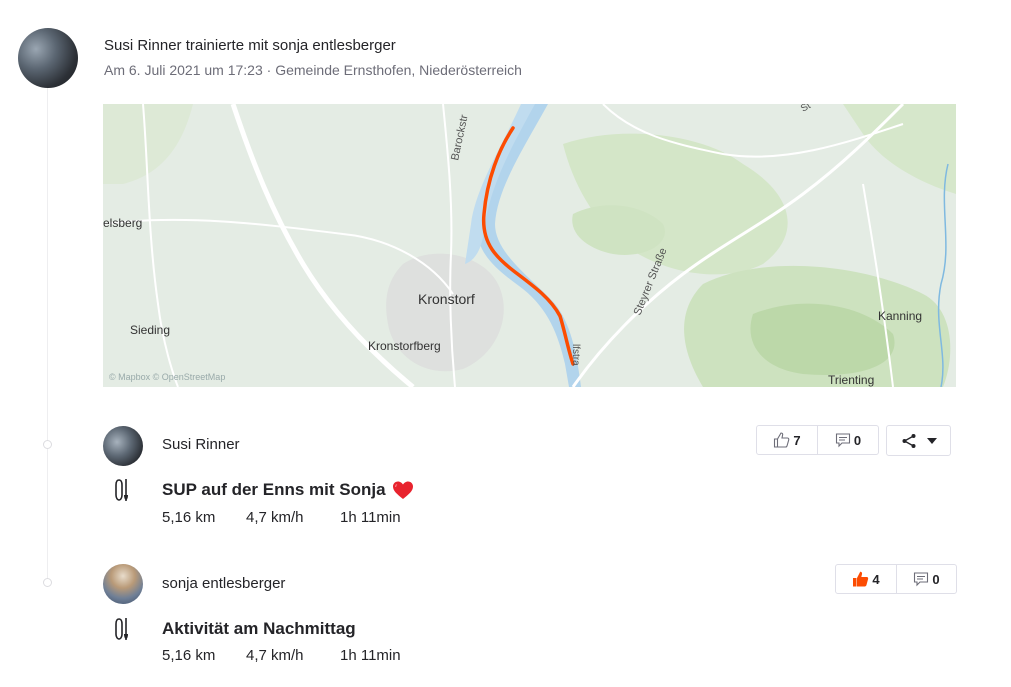 This screenshot has width=1011, height=687. What do you see at coordinates (201, 444) in the screenshot?
I see `athlete-name: Susi Rinner` at bounding box center [201, 444].